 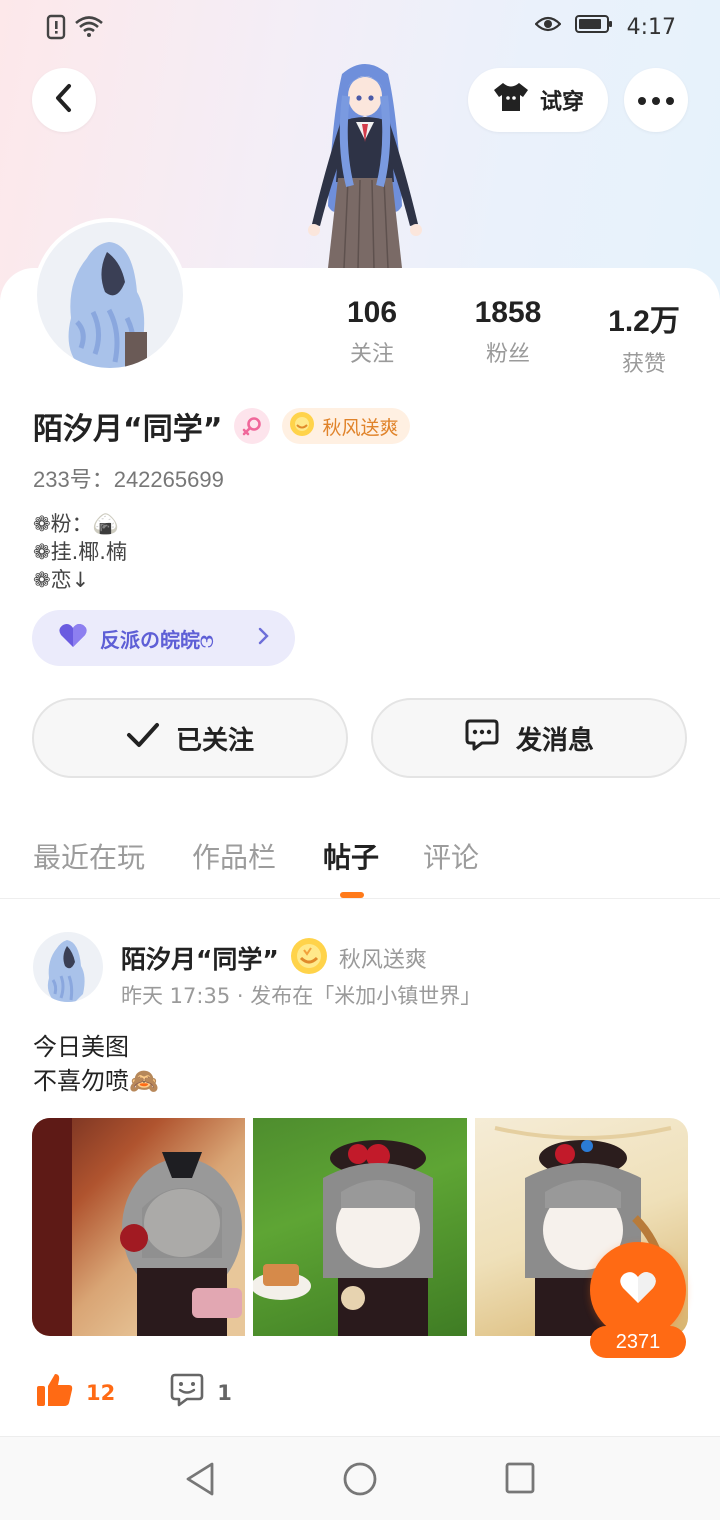 I want to click on floating-like-count: 2371, so click(x=638, y=1342).